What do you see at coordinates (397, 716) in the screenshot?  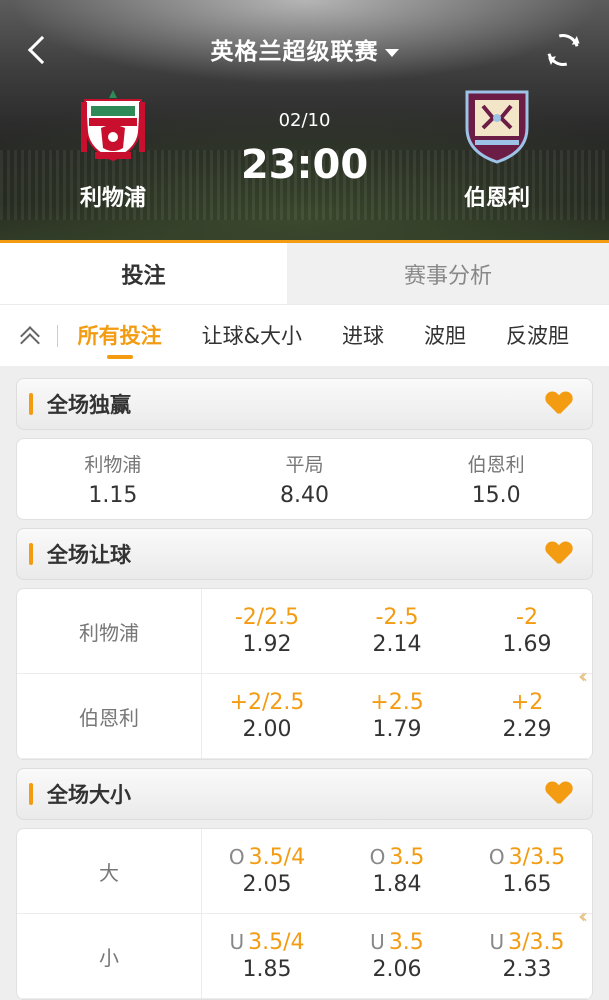 I see `odds-cell: +2.5 1.79` at bounding box center [397, 716].